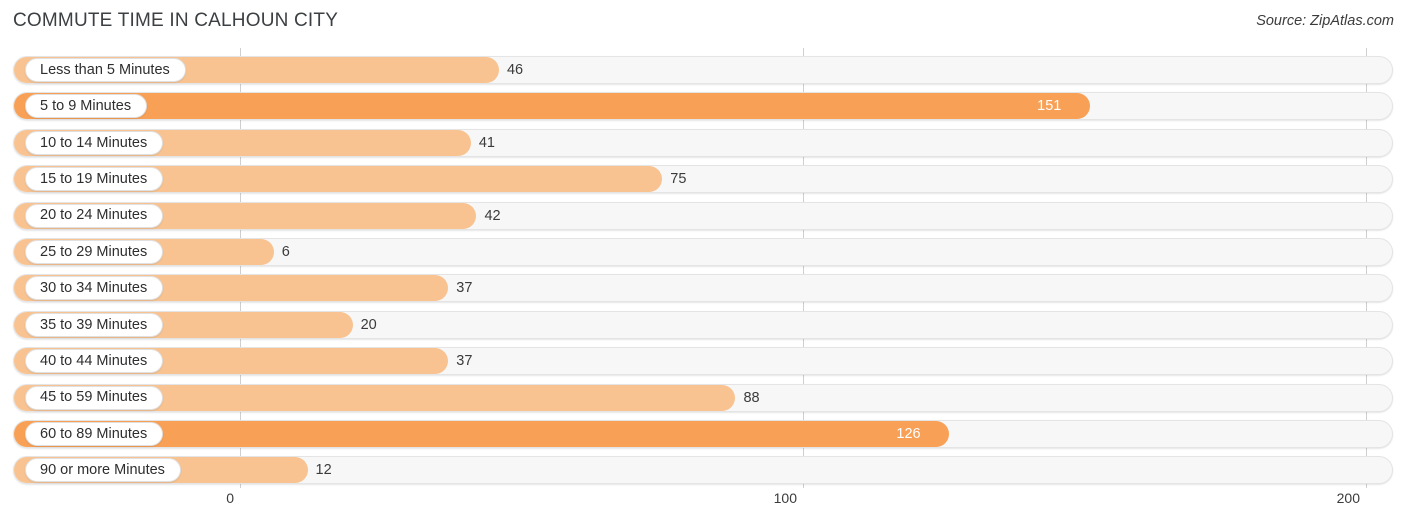 The width and height of the screenshot is (1406, 522). I want to click on bar-category-label-text: Less than 5 Minutes, so click(105, 69).